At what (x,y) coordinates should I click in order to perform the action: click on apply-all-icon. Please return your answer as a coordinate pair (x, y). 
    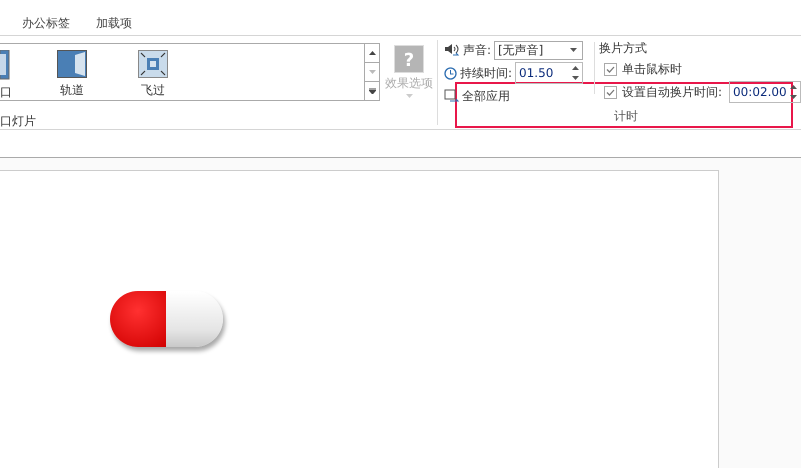
    Looking at the image, I should click on (452, 96).